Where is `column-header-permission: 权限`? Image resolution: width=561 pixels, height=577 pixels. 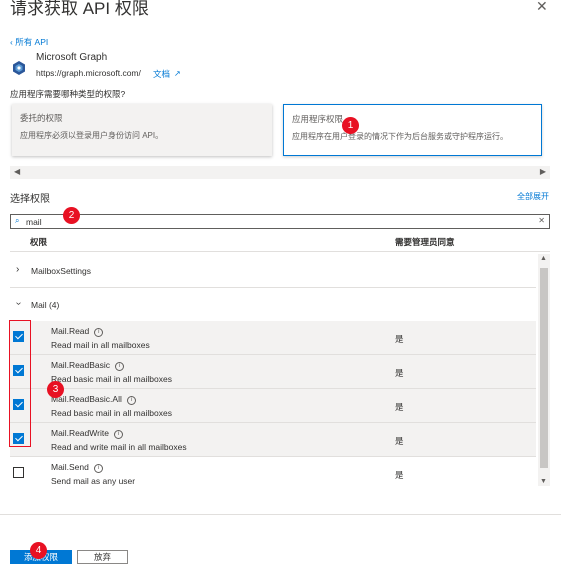
column-header-permission: 权限 is located at coordinates (39, 242).